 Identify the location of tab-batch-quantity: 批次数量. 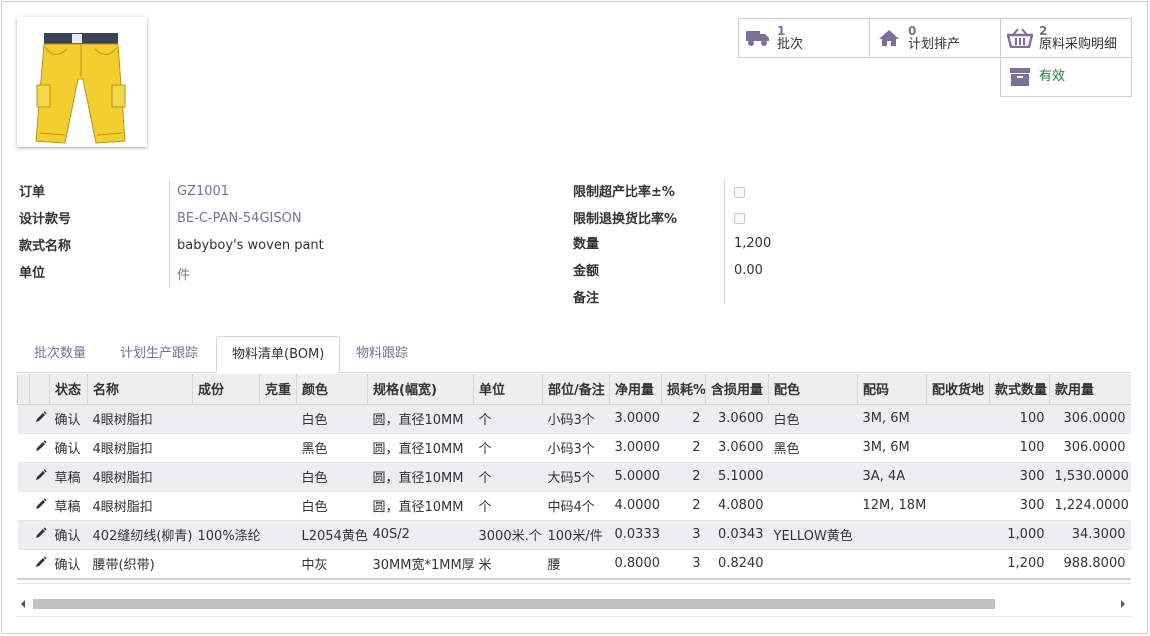
(60, 354).